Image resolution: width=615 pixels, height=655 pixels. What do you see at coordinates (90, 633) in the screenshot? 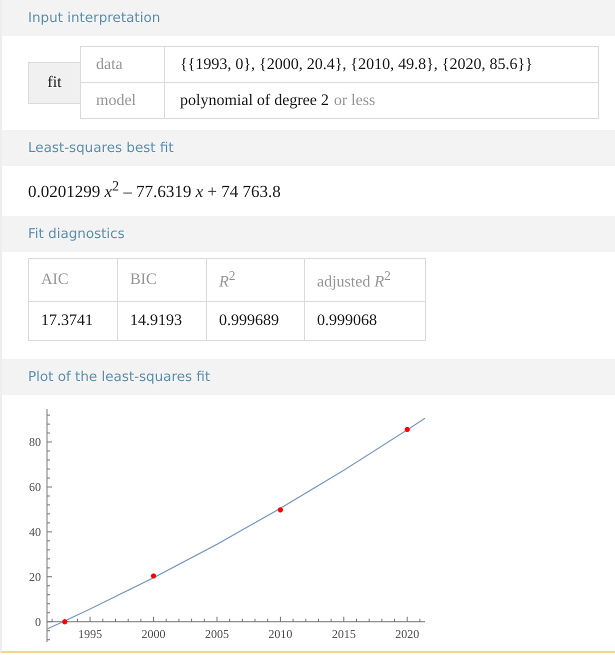
I see `x-tick-label: 1995` at bounding box center [90, 633].